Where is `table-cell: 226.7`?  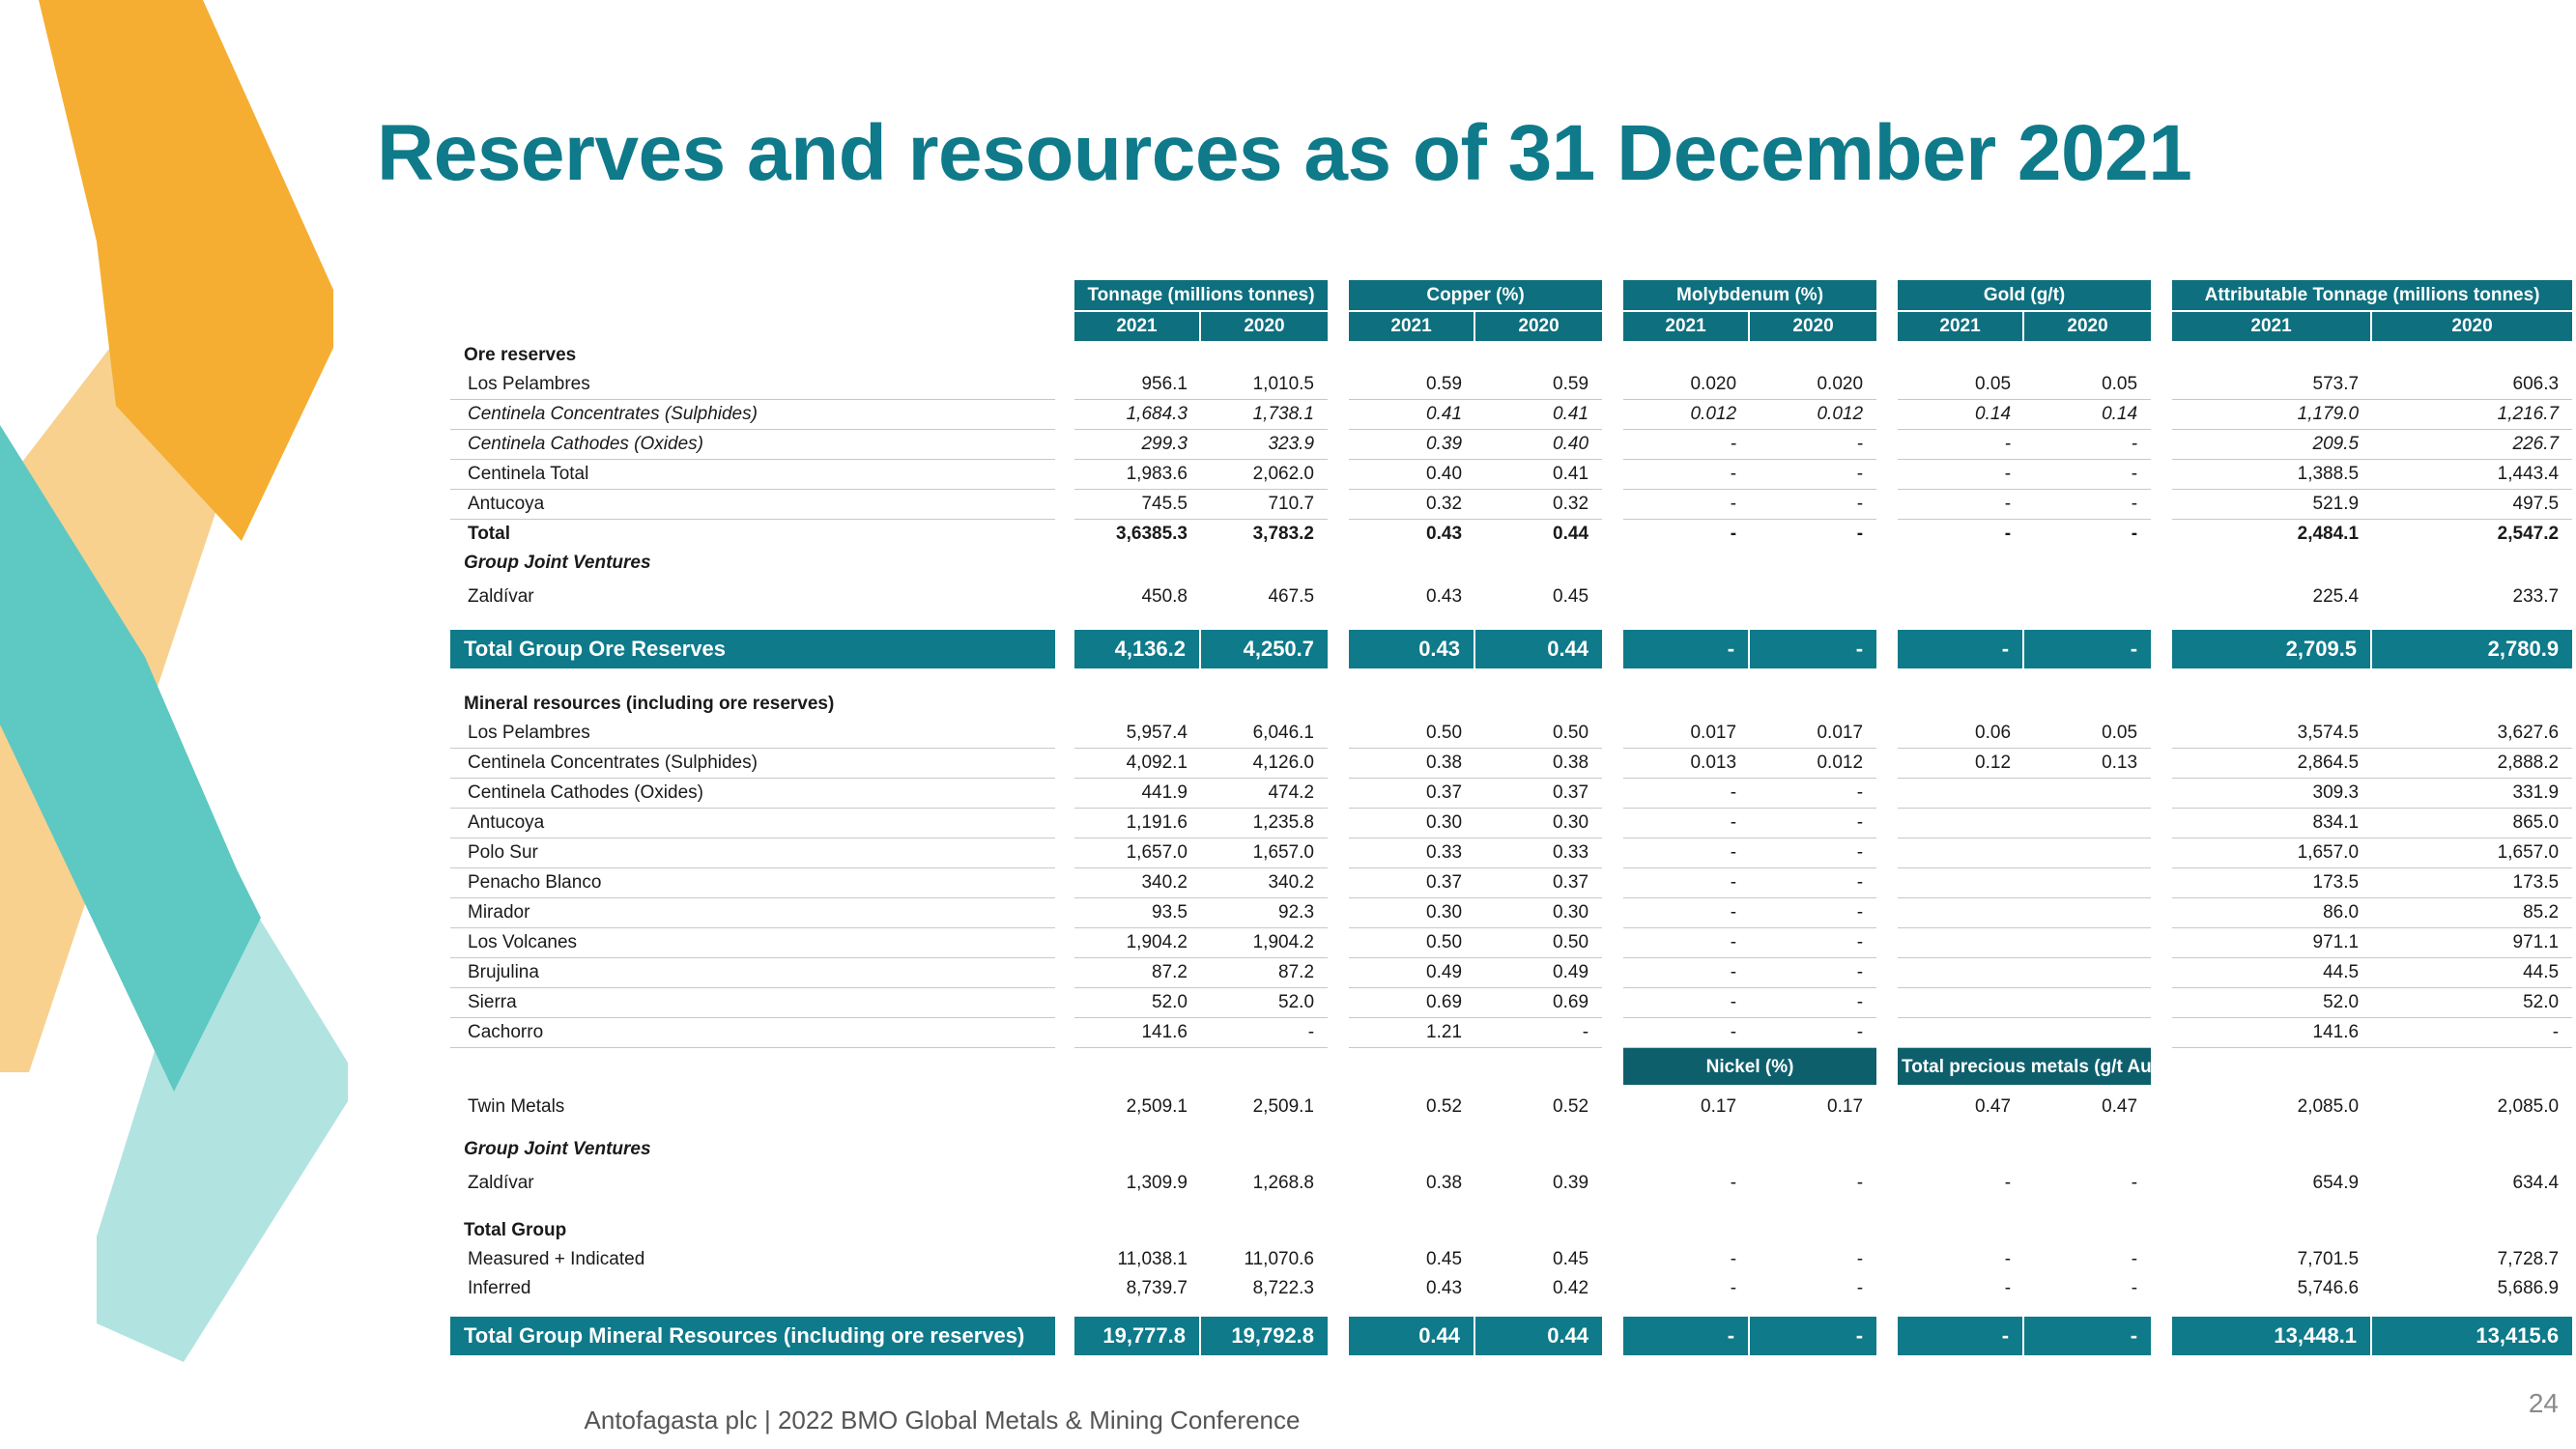
table-cell: 226.7 is located at coordinates (2473, 445).